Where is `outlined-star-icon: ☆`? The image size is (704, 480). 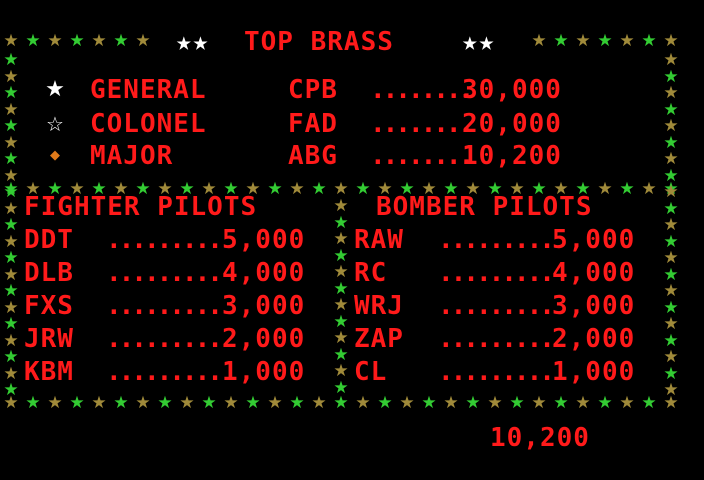 outlined-star-icon: ☆ is located at coordinates (55, 124).